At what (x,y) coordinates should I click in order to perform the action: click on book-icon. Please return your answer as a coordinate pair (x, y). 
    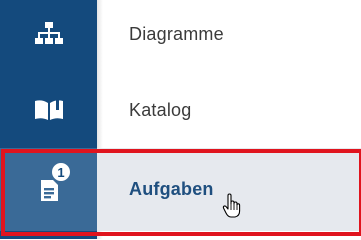
    Looking at the image, I should click on (48, 110).